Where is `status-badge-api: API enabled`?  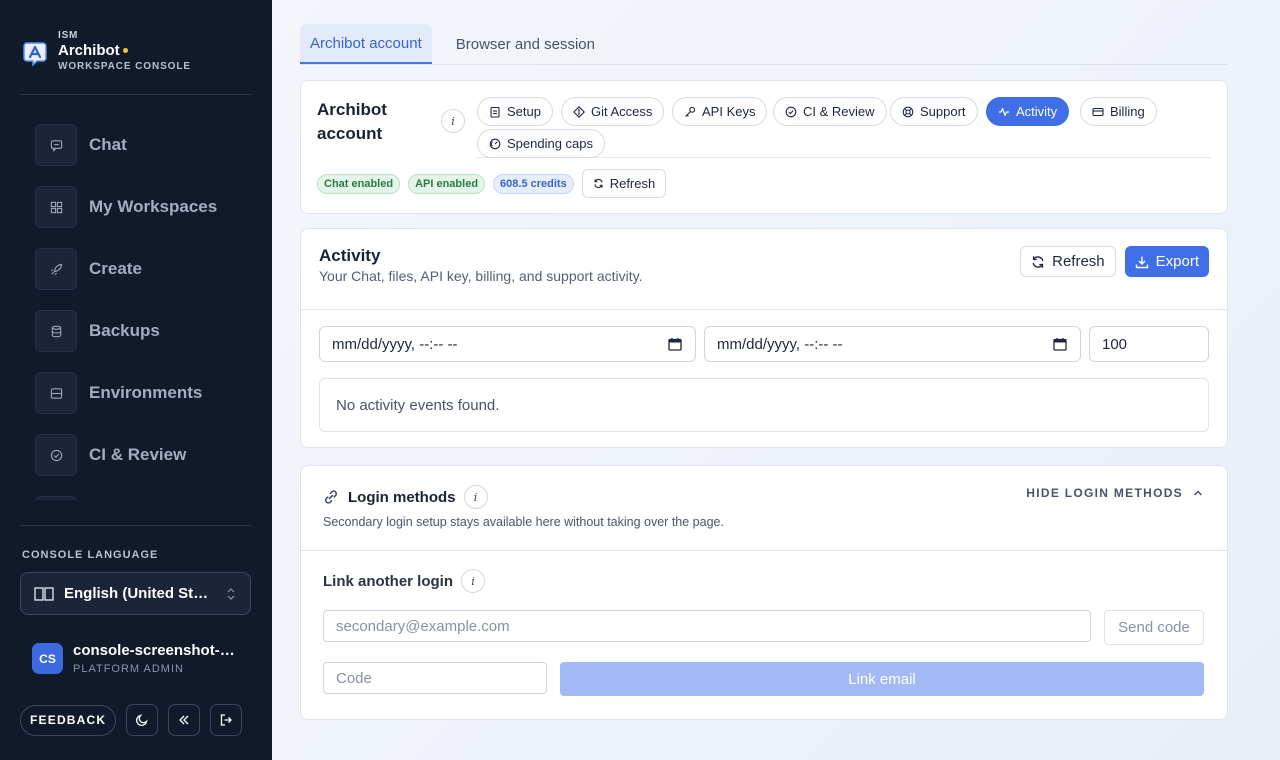
status-badge-api: API enabled is located at coordinates (447, 183).